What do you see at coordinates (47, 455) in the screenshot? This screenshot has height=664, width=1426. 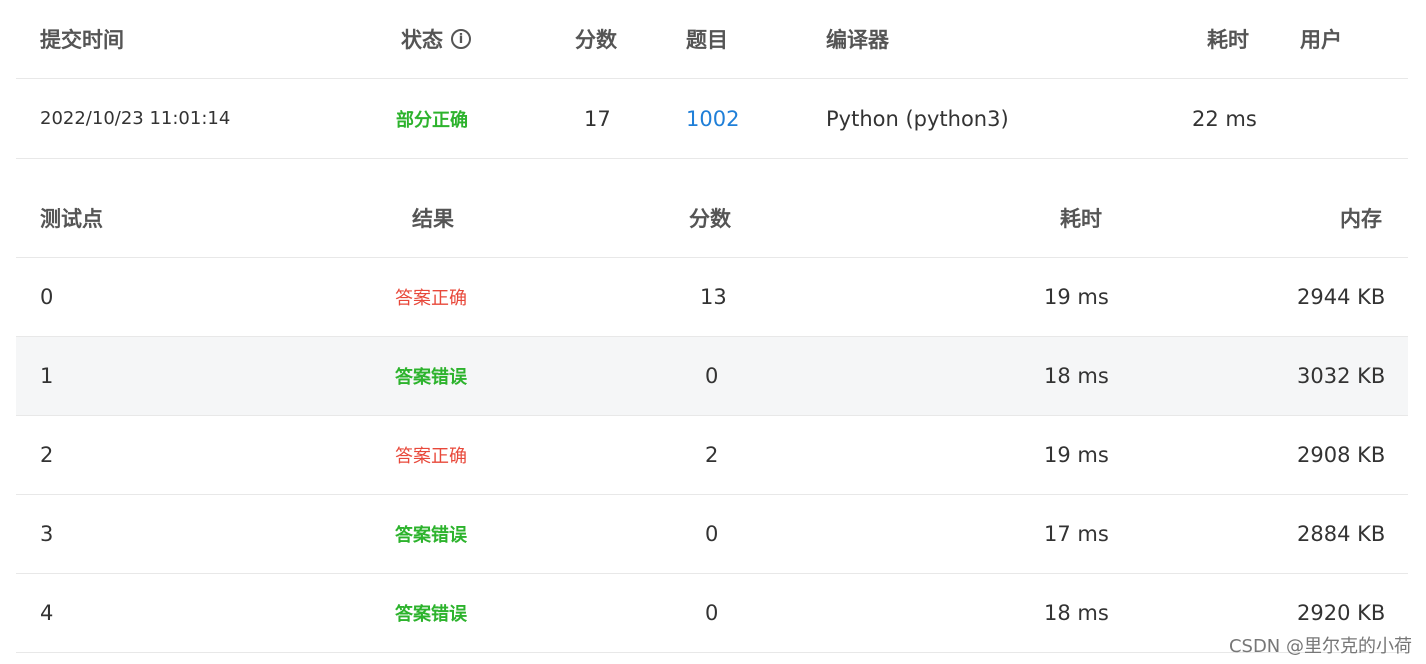 I see `testcase-id: 2` at bounding box center [47, 455].